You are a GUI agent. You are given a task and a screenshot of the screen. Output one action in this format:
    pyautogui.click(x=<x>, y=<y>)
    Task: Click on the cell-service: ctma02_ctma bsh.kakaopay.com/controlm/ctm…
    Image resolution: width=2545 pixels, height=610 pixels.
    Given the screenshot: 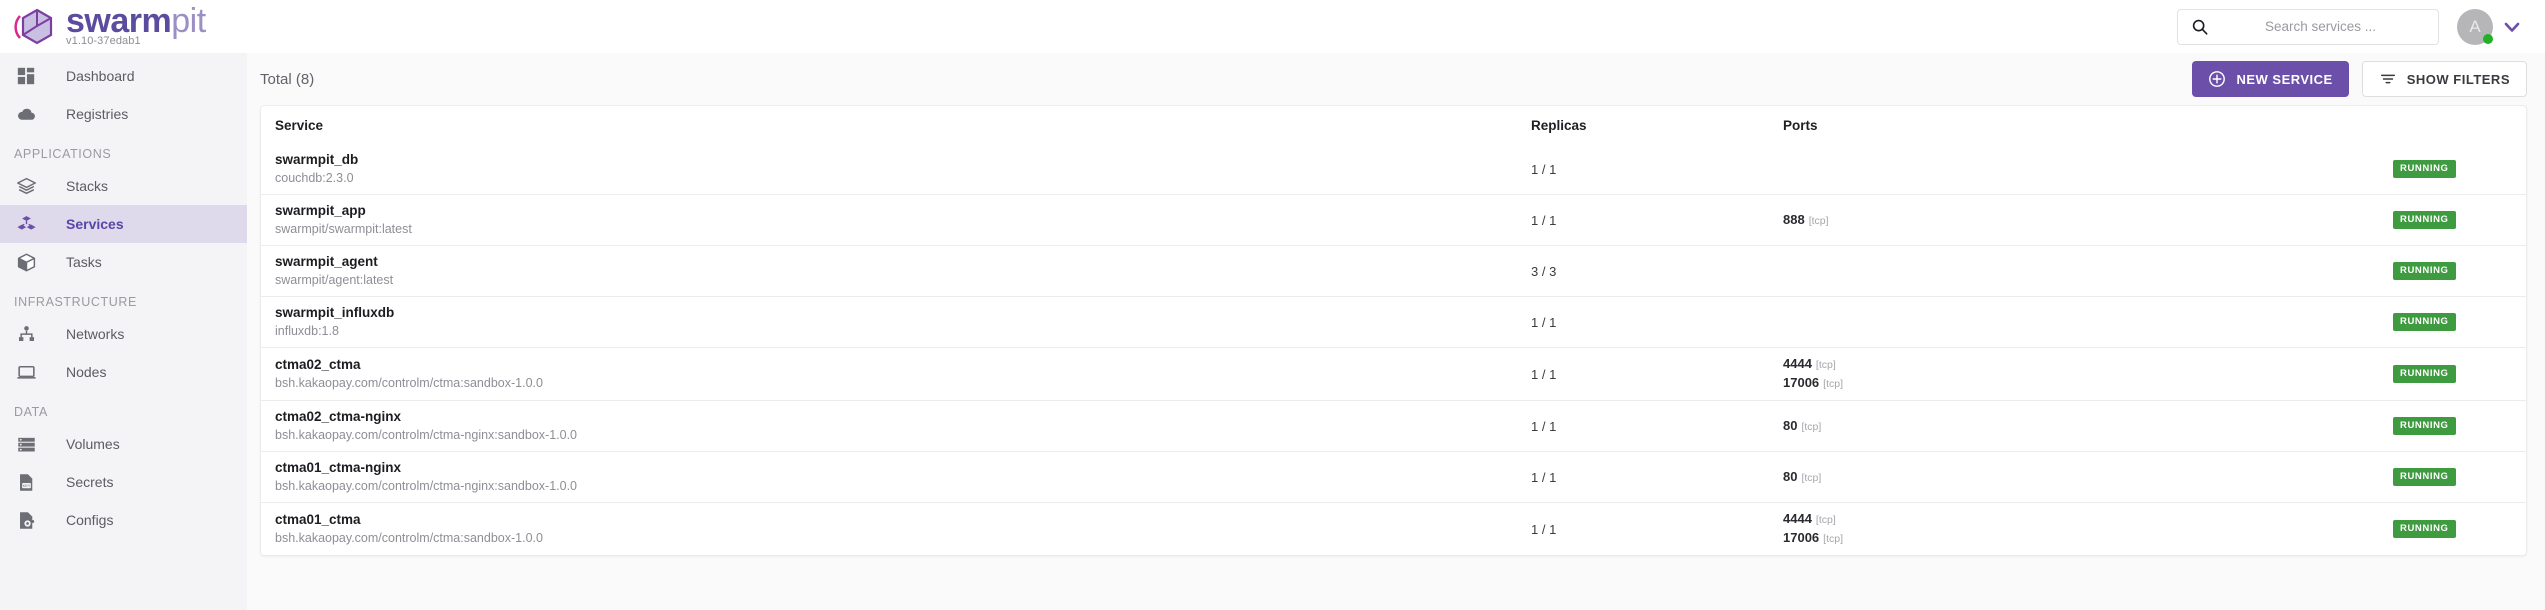 What is the action you would take?
    pyautogui.click(x=896, y=374)
    